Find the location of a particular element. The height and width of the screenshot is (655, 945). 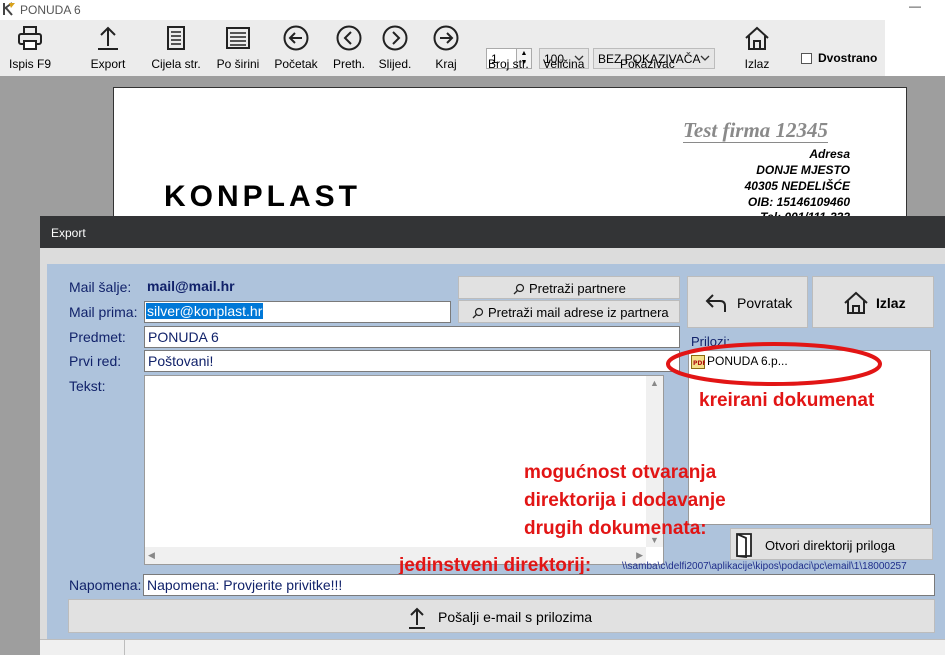

to-input: silver@konplast.hr is located at coordinates (297, 312).